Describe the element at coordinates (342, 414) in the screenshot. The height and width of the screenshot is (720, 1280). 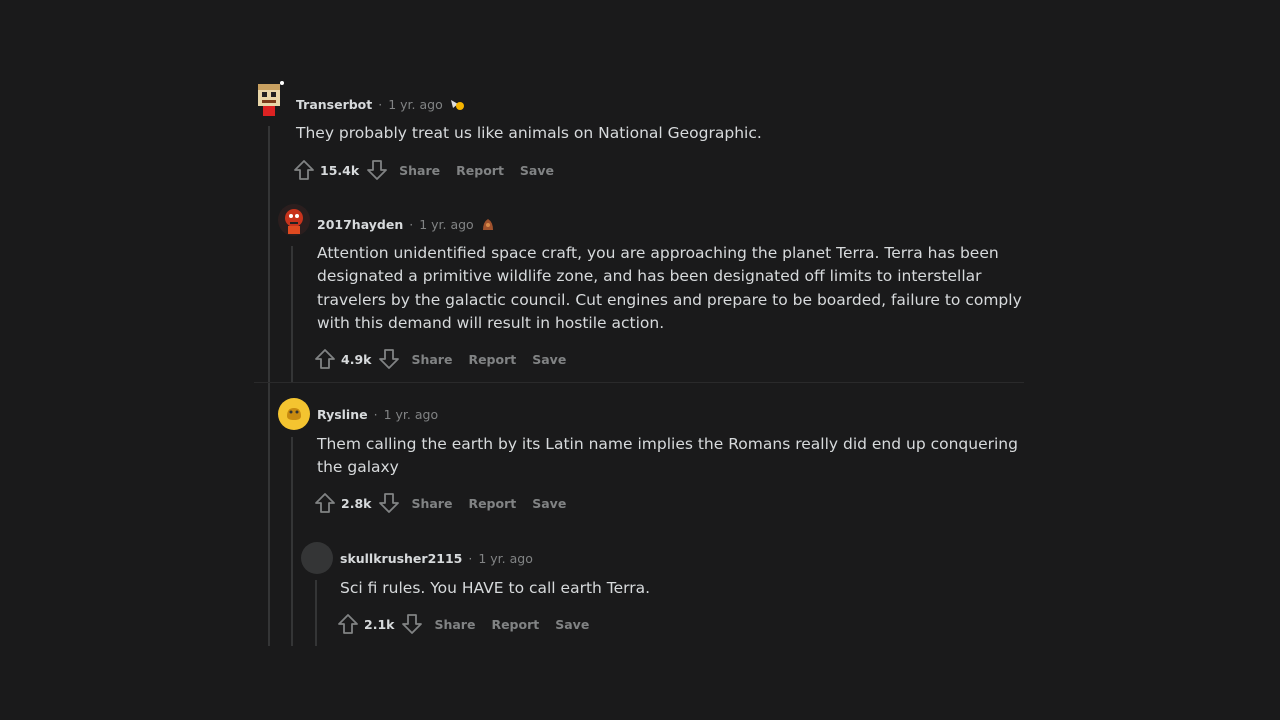
I see `author-name: Rysline` at that location.